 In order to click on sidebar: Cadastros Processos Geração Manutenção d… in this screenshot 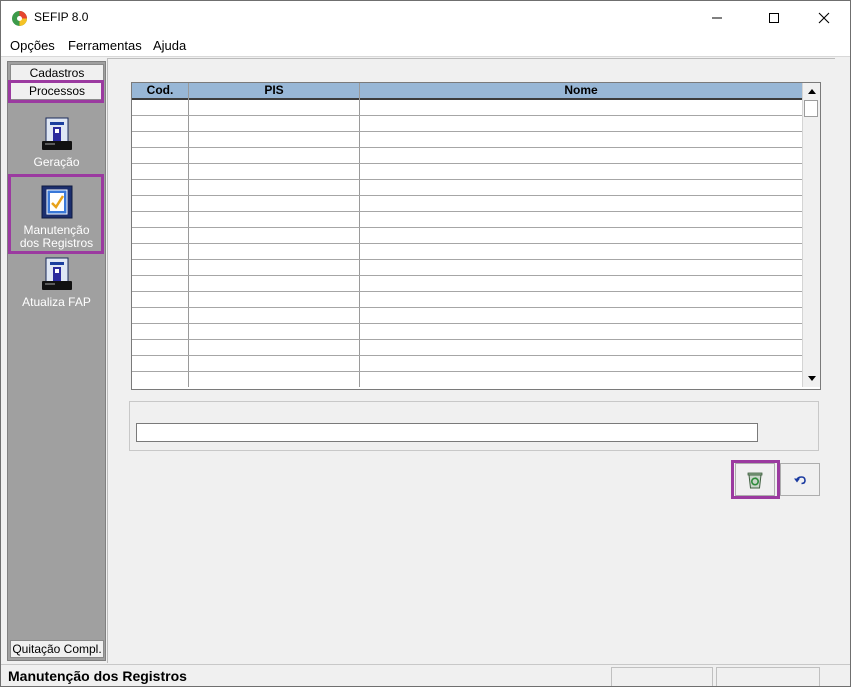, I will do `click(56, 361)`.